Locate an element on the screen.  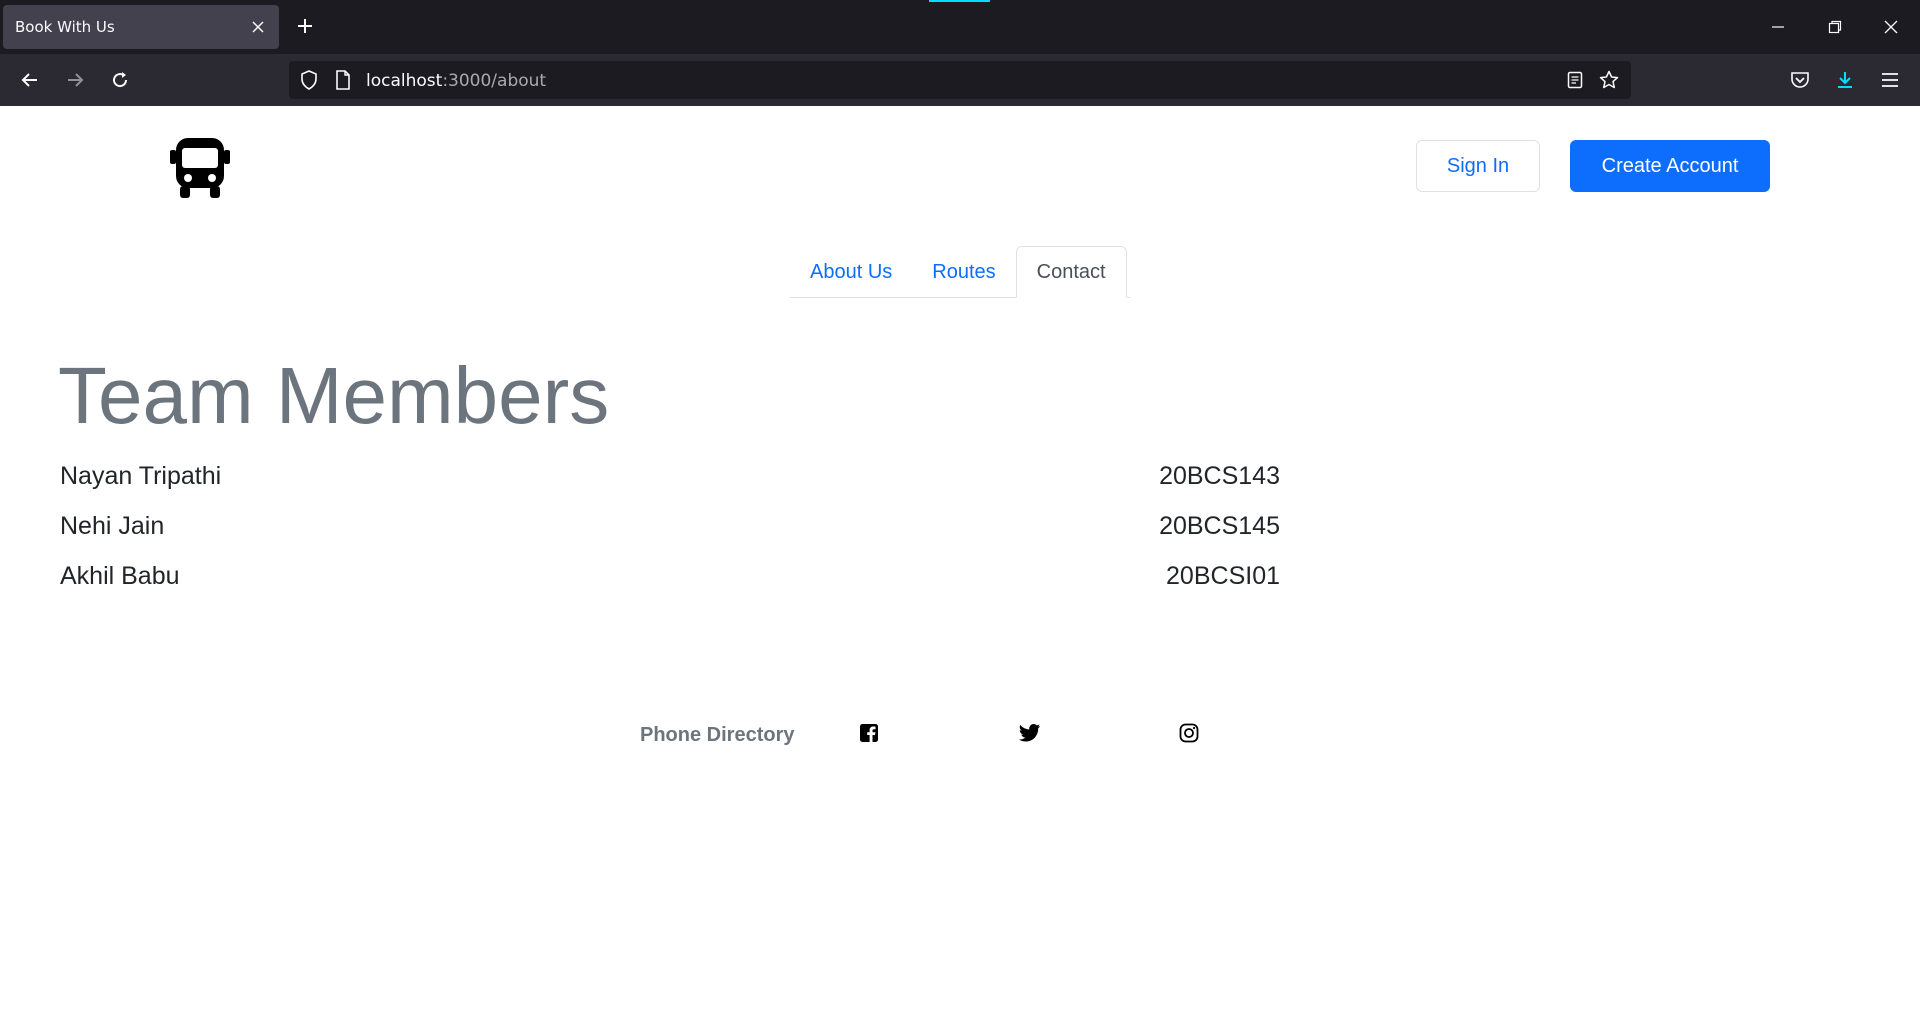
shield-icon is located at coordinates (309, 80).